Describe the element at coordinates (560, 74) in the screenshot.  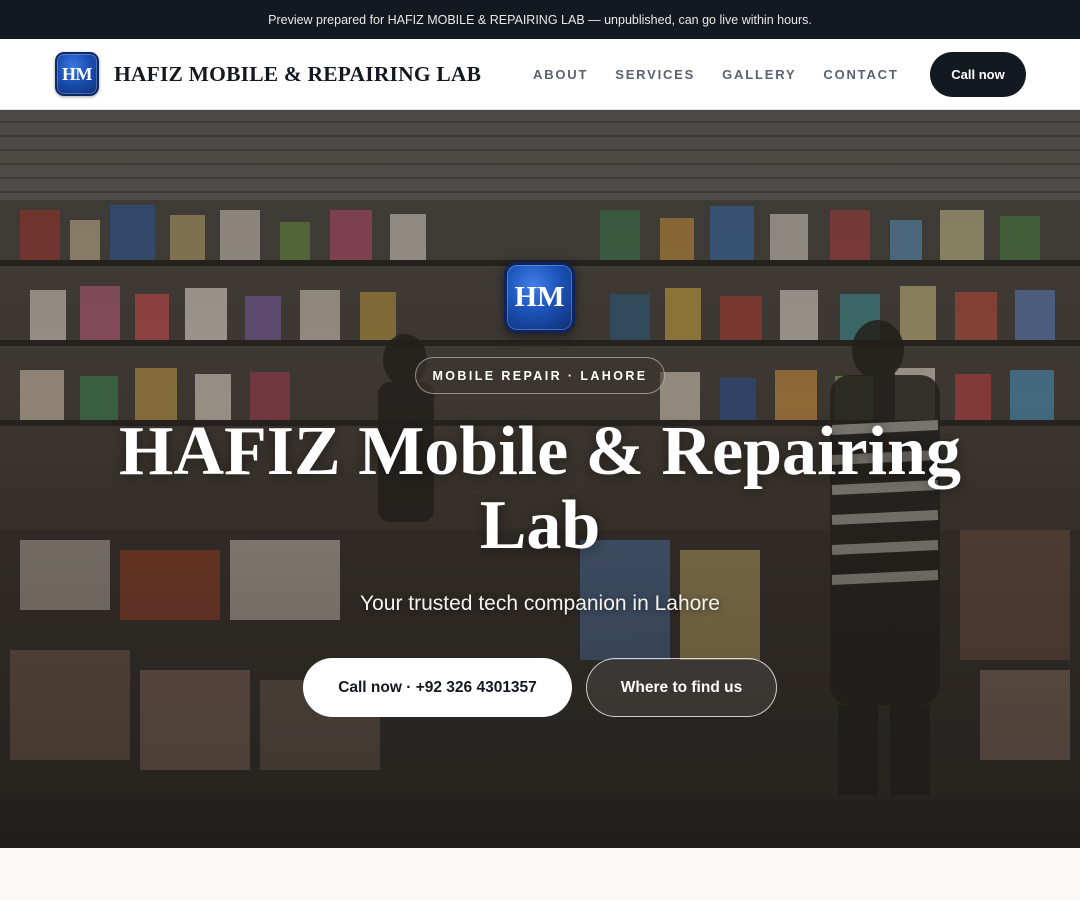
I see `nav-link-about: ABOUT` at that location.